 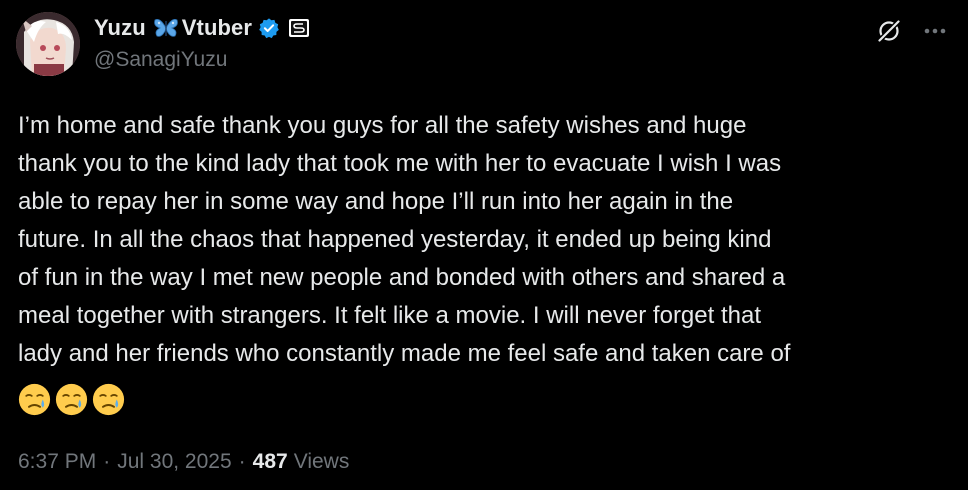 I want to click on tweet-time: 6:37 PM, so click(x=57, y=462).